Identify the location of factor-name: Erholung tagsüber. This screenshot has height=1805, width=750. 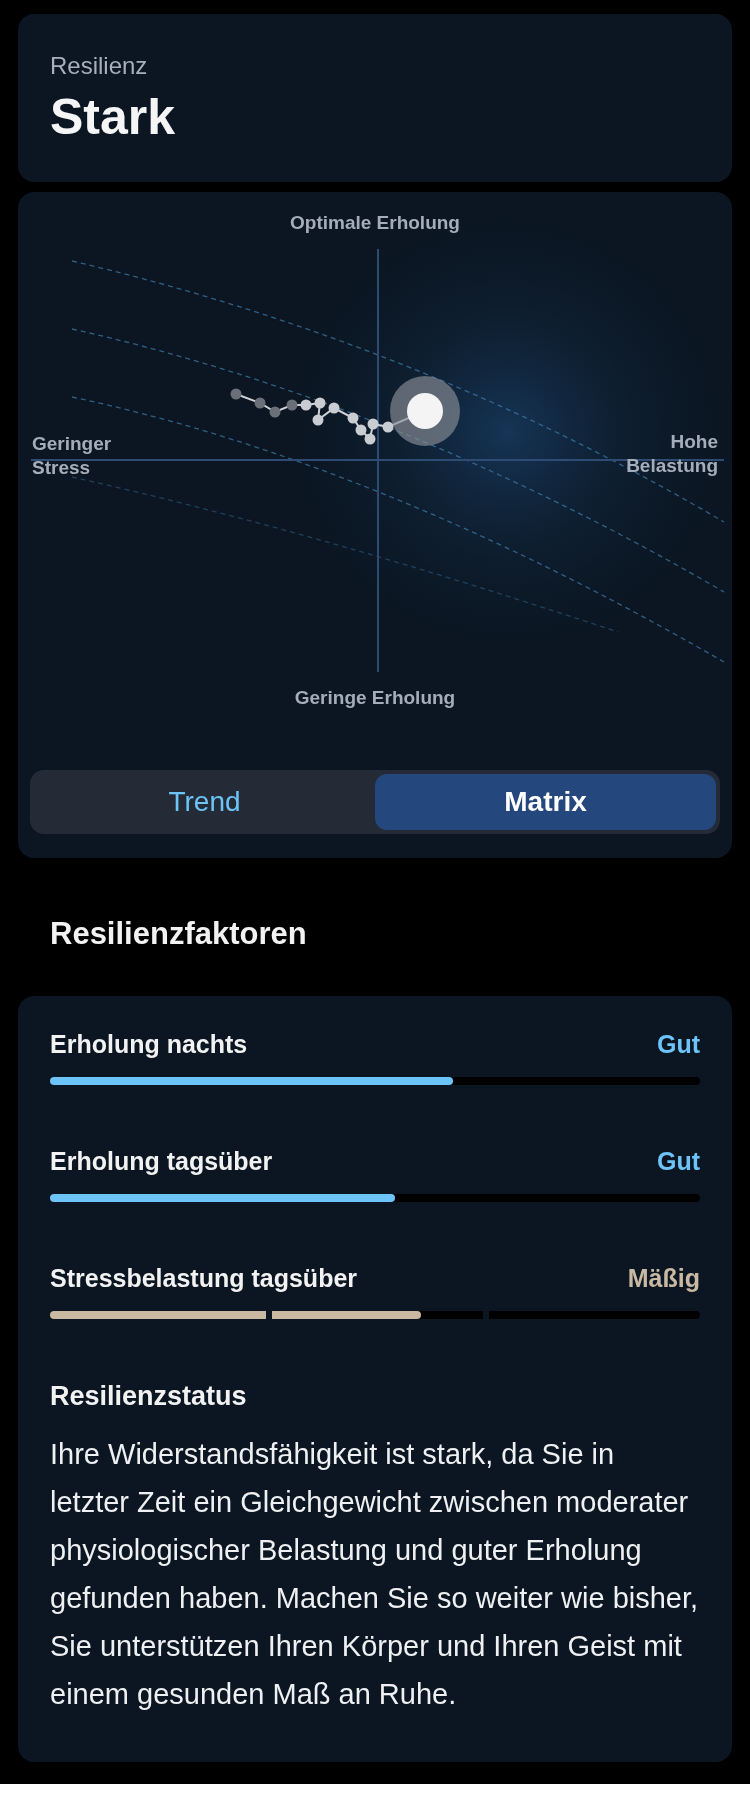
(161, 1161).